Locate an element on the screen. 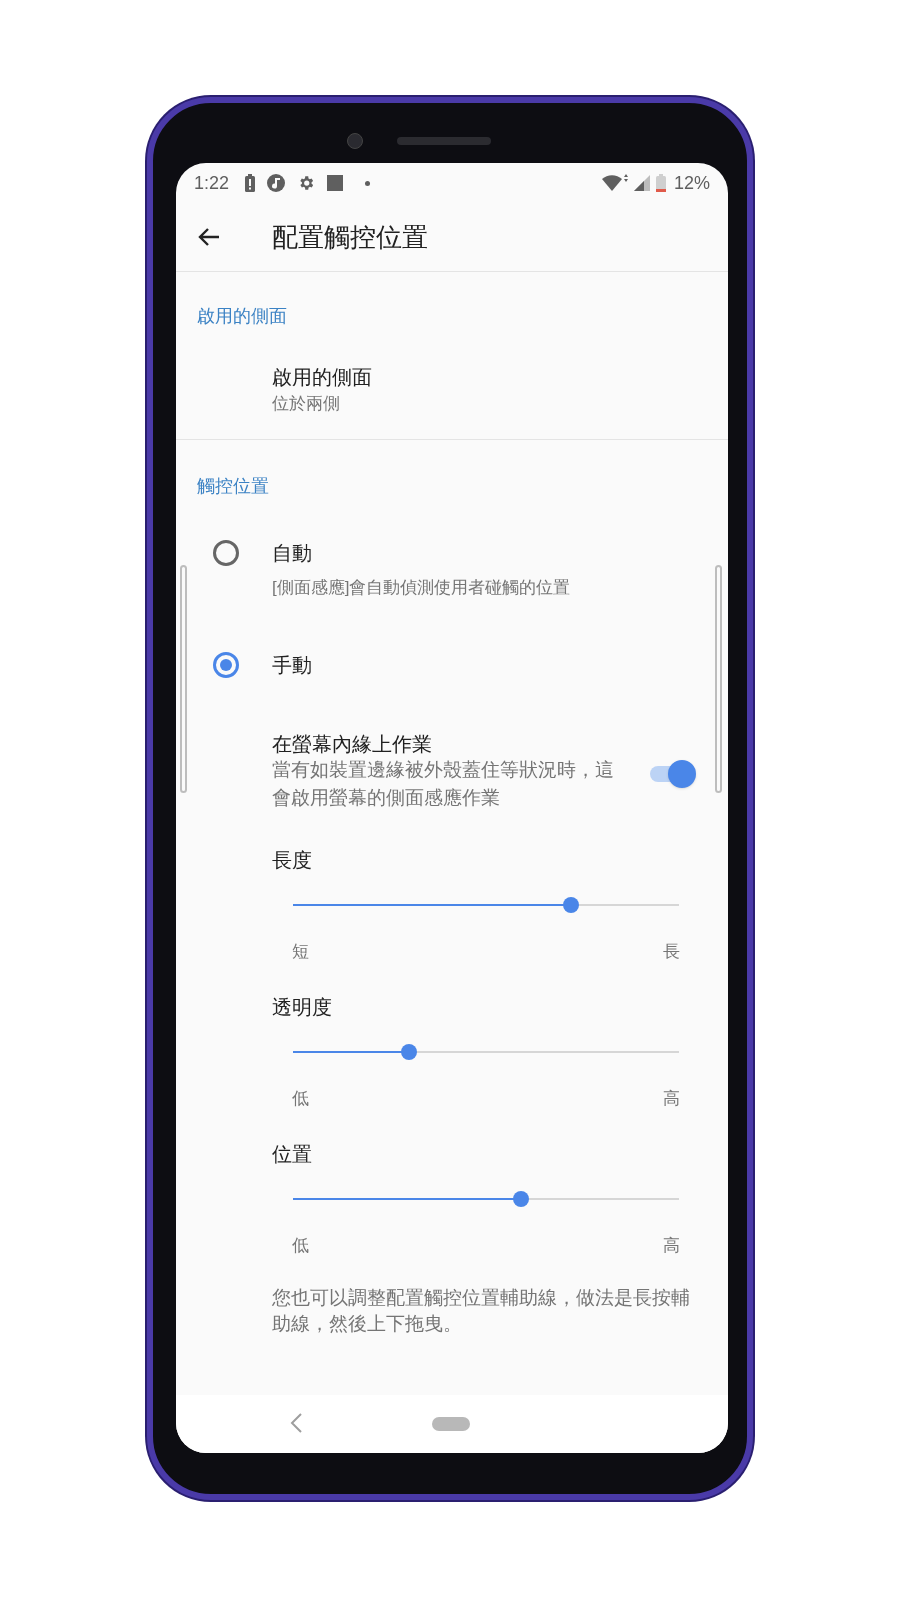  slider-label: 位置 is located at coordinates (292, 1154).